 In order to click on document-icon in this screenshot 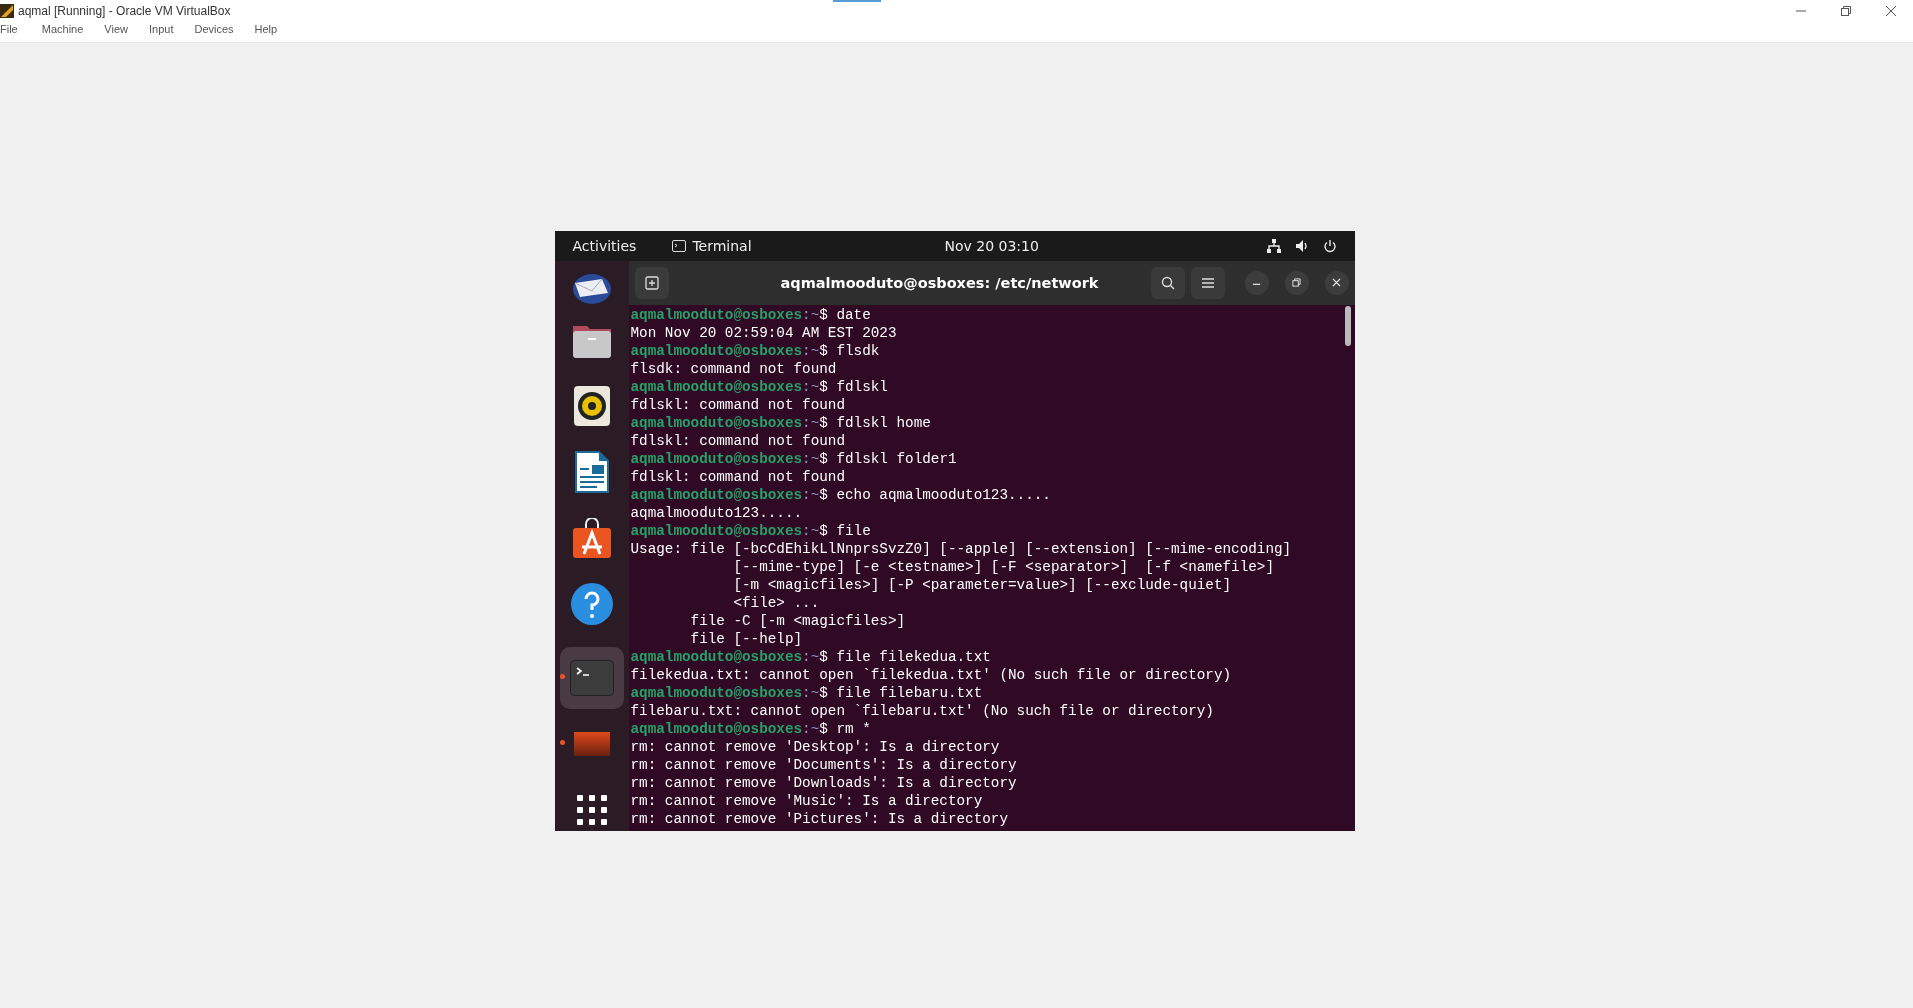, I will do `click(591, 471)`.